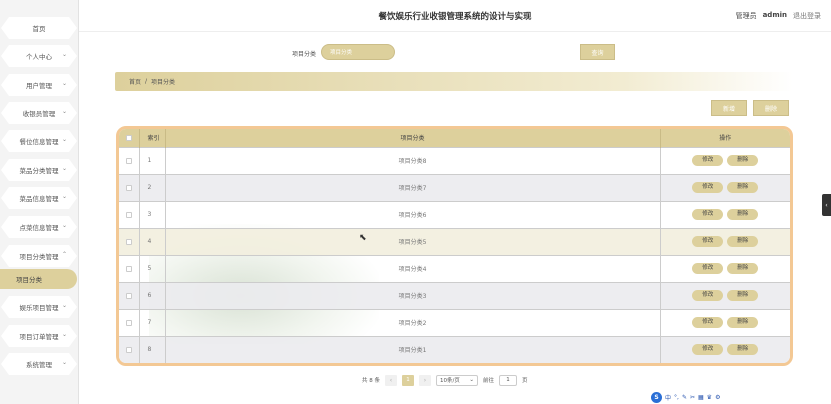 The width and height of the screenshot is (831, 404). Describe the element at coordinates (692, 397) in the screenshot. I see `ime-tools-icon: ✂` at that location.